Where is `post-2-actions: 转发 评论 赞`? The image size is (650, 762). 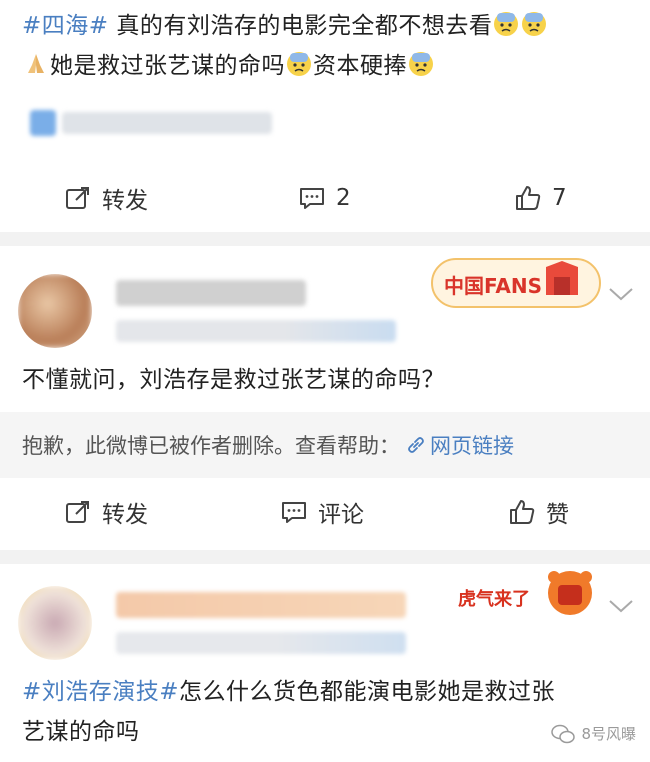 post-2-actions: 转发 评论 赞 is located at coordinates (325, 512).